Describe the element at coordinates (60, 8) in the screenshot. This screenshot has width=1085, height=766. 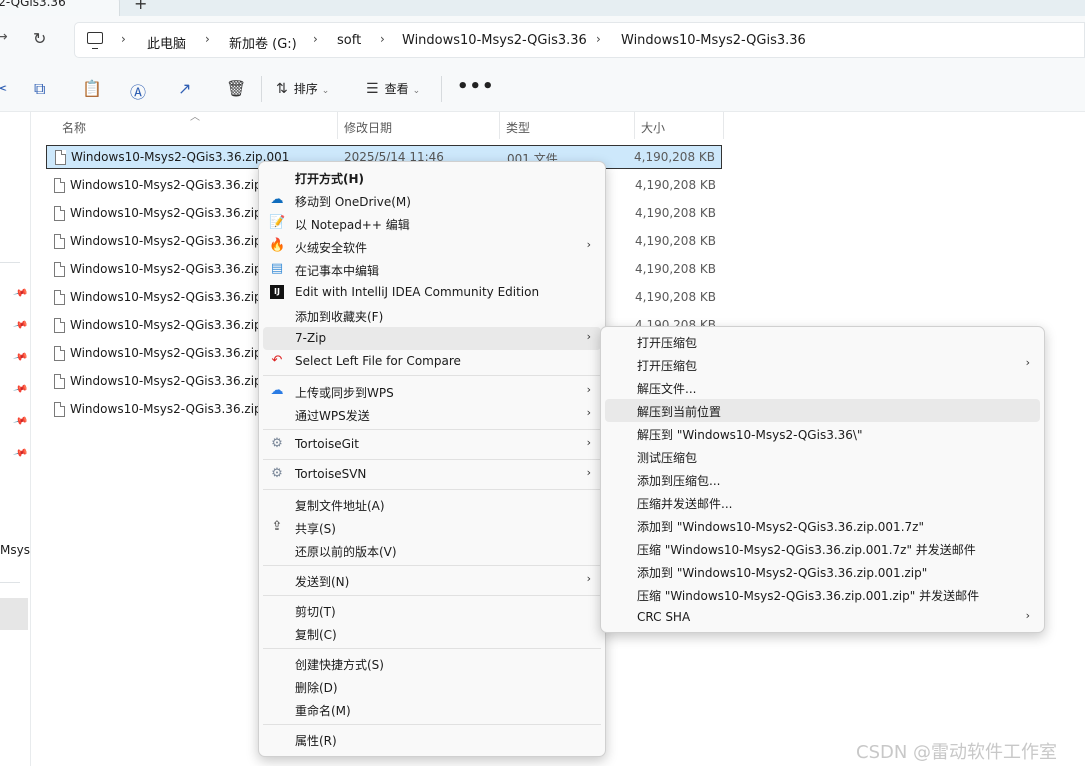
I see `tab-current-folder: s2-QGis3.36` at that location.